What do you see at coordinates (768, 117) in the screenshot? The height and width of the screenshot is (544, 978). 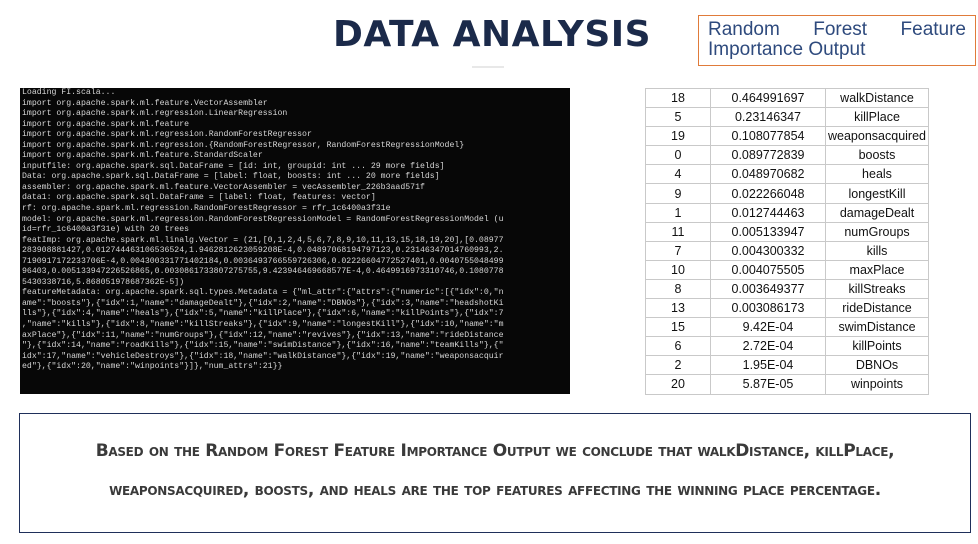 I see `importance-value-cell: 0.23146347` at bounding box center [768, 117].